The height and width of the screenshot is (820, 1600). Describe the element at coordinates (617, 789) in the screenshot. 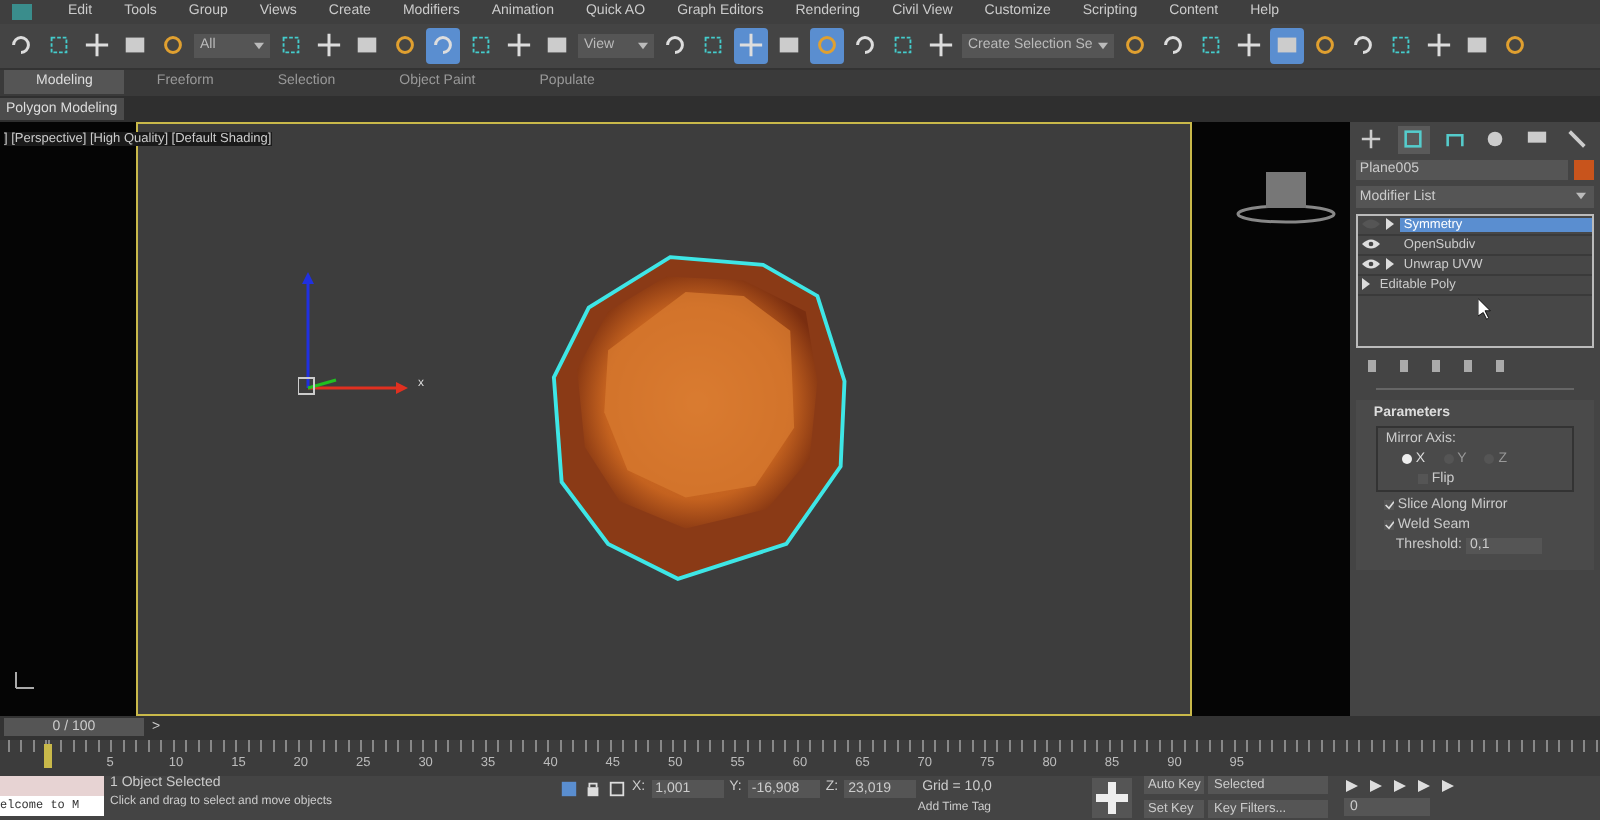

I see `transform-mode-icon` at that location.